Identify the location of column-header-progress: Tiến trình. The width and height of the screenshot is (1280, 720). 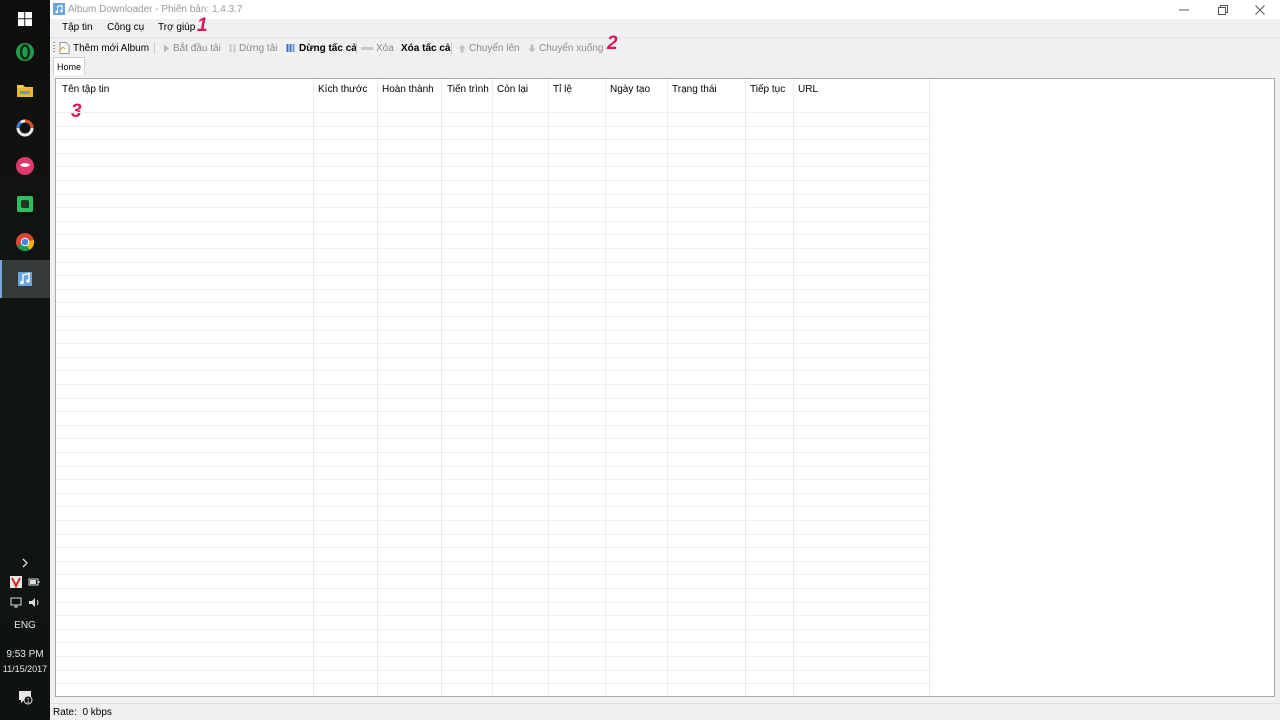
(468, 89).